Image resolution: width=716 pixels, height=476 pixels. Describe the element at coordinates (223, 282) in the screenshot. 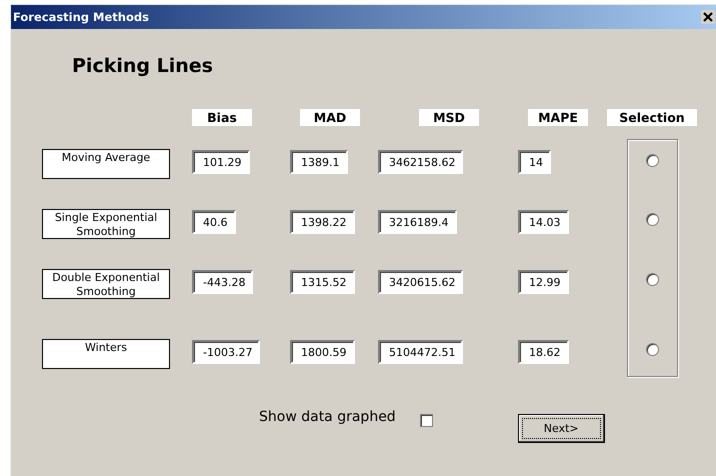

I see `value-field: -443.28` at that location.